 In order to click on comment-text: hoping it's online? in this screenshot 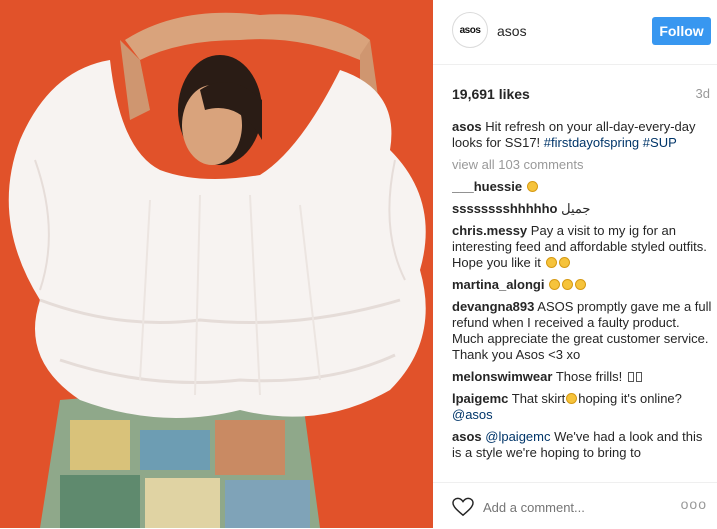, I will do `click(630, 398)`.